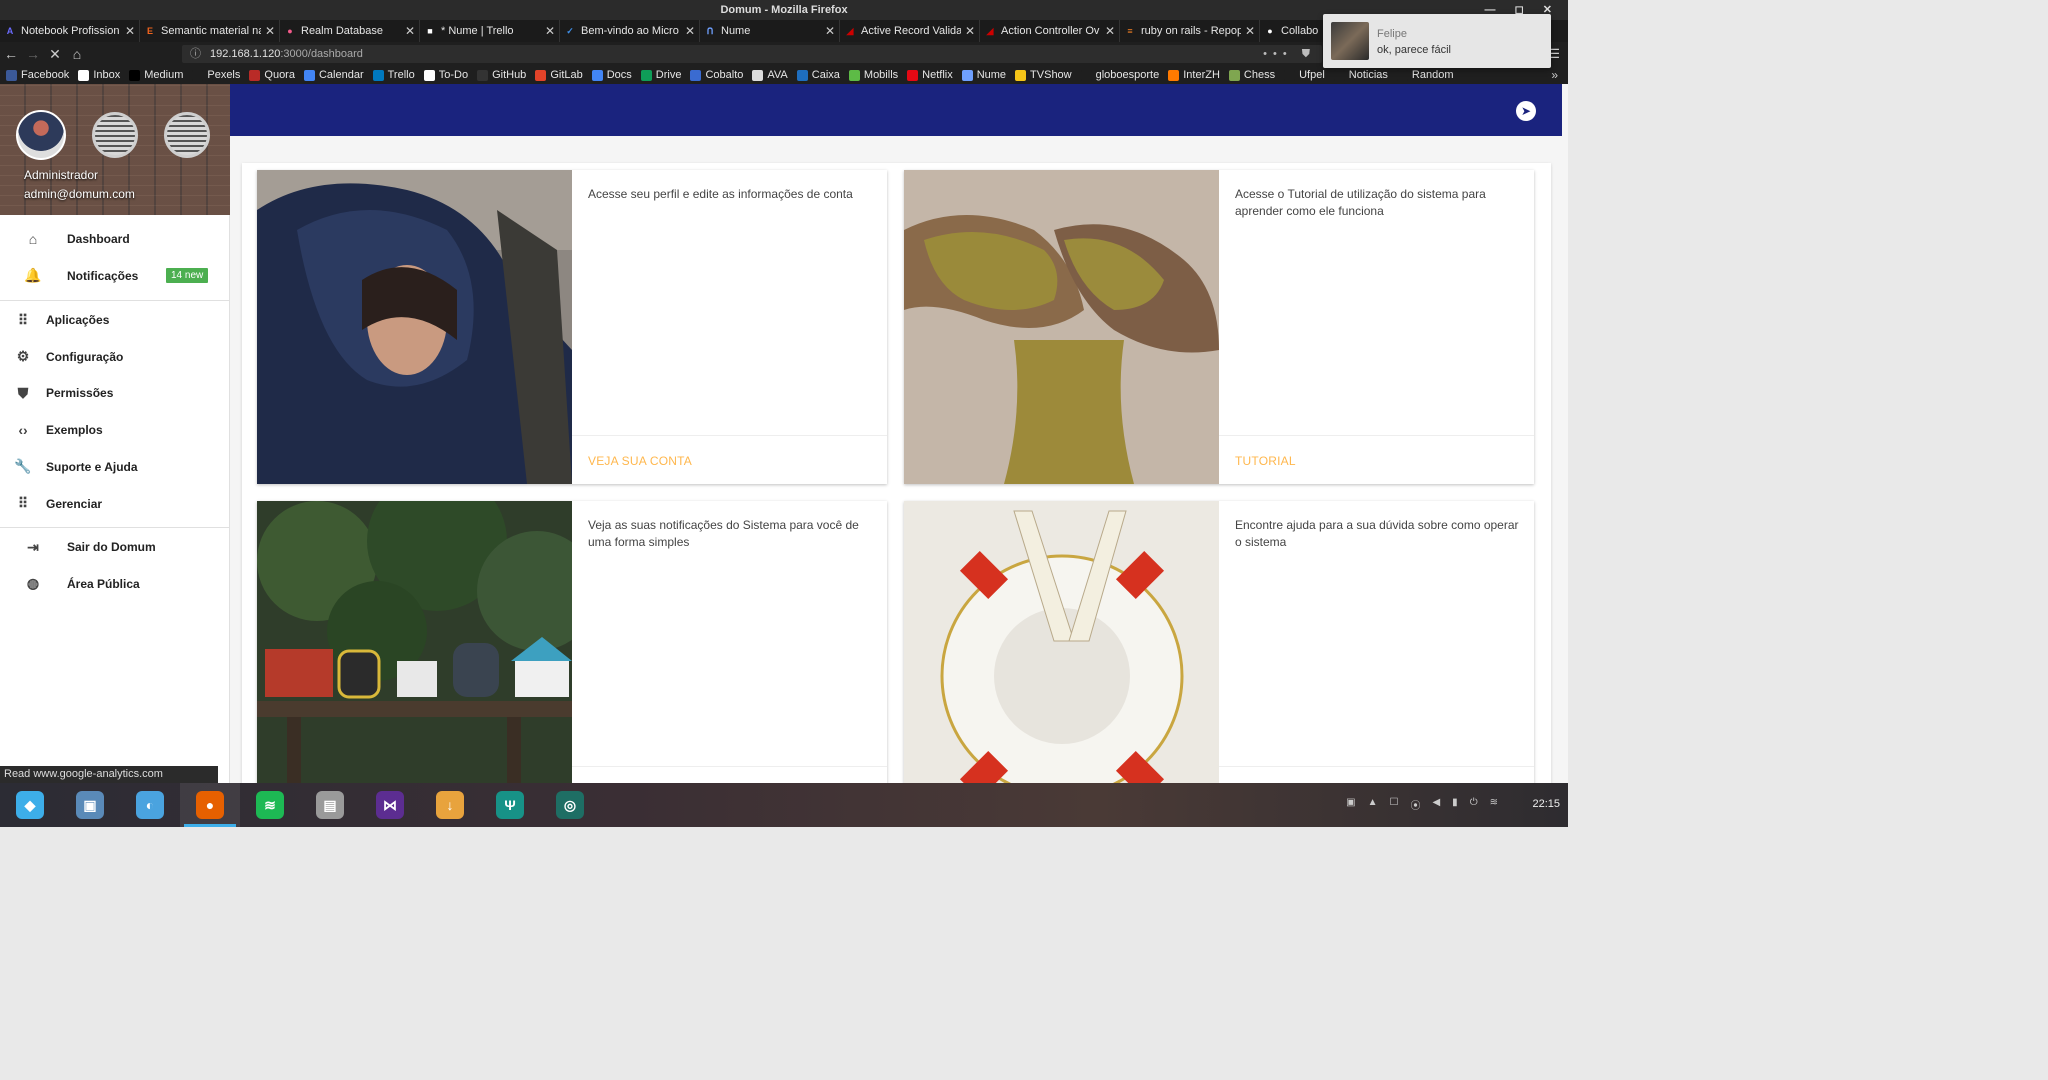  What do you see at coordinates (490, 31) in the screenshot?
I see `browser-tab: ■ * Nume | Trello ✕` at bounding box center [490, 31].